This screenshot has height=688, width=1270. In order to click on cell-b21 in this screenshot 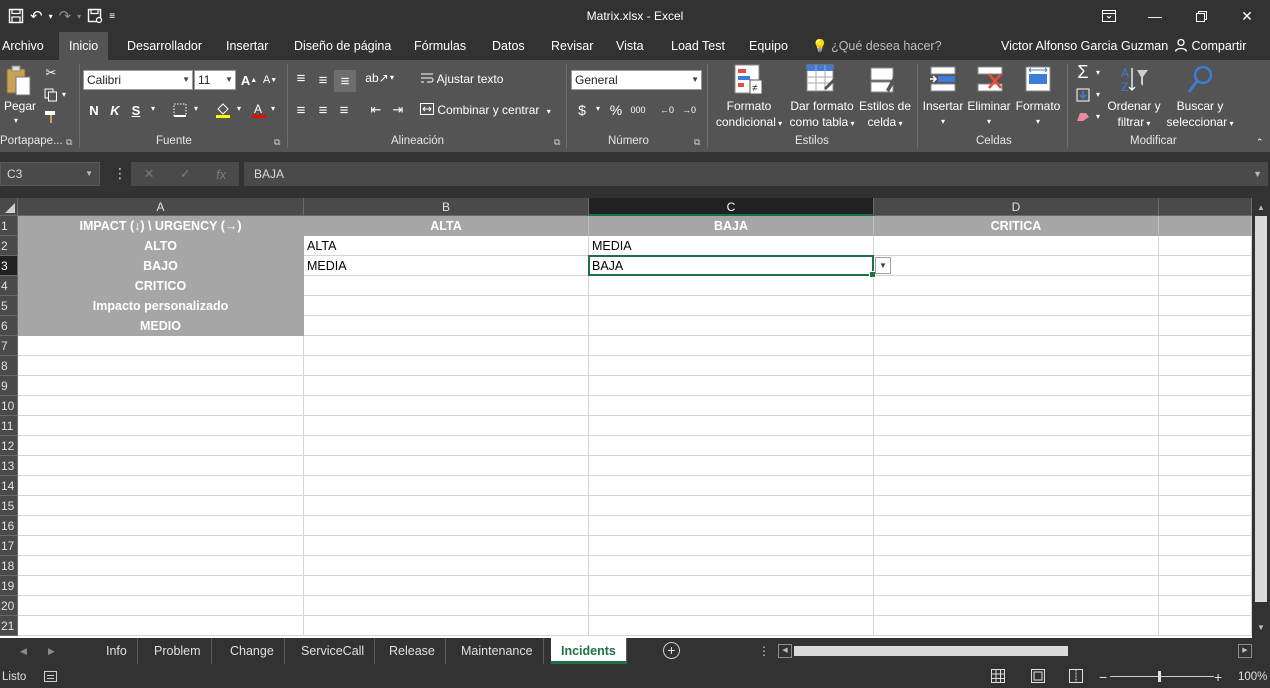, I will do `click(446, 626)`.